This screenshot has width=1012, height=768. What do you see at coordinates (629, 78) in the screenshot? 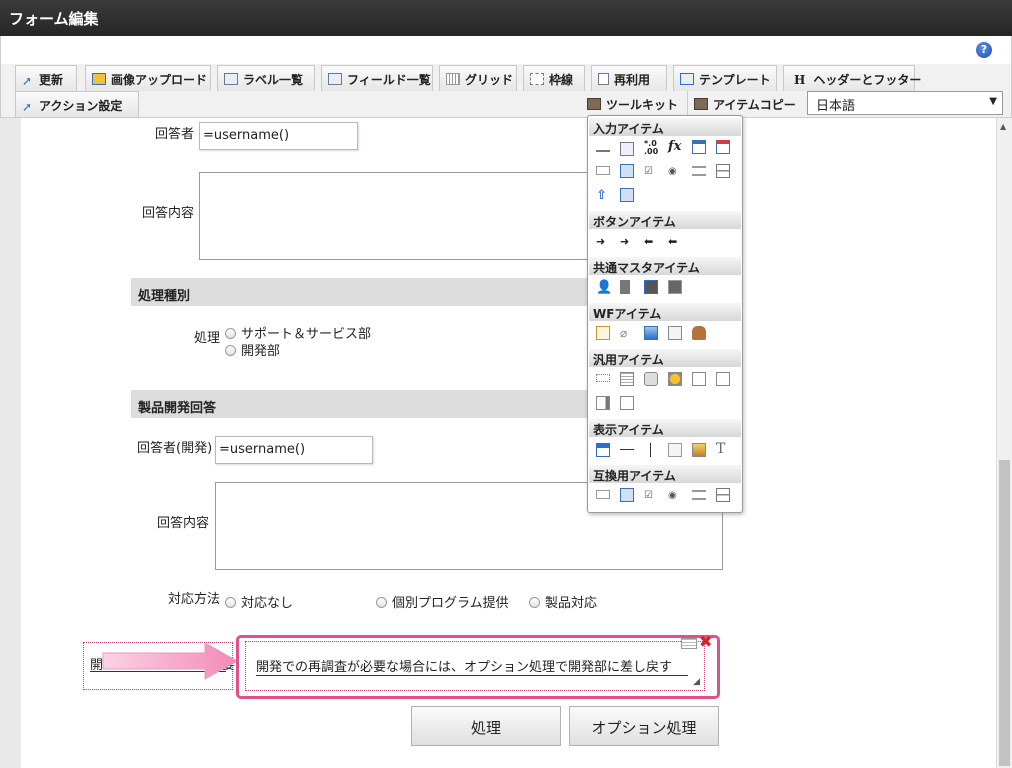
I see `reuse-button: 再利用` at bounding box center [629, 78].